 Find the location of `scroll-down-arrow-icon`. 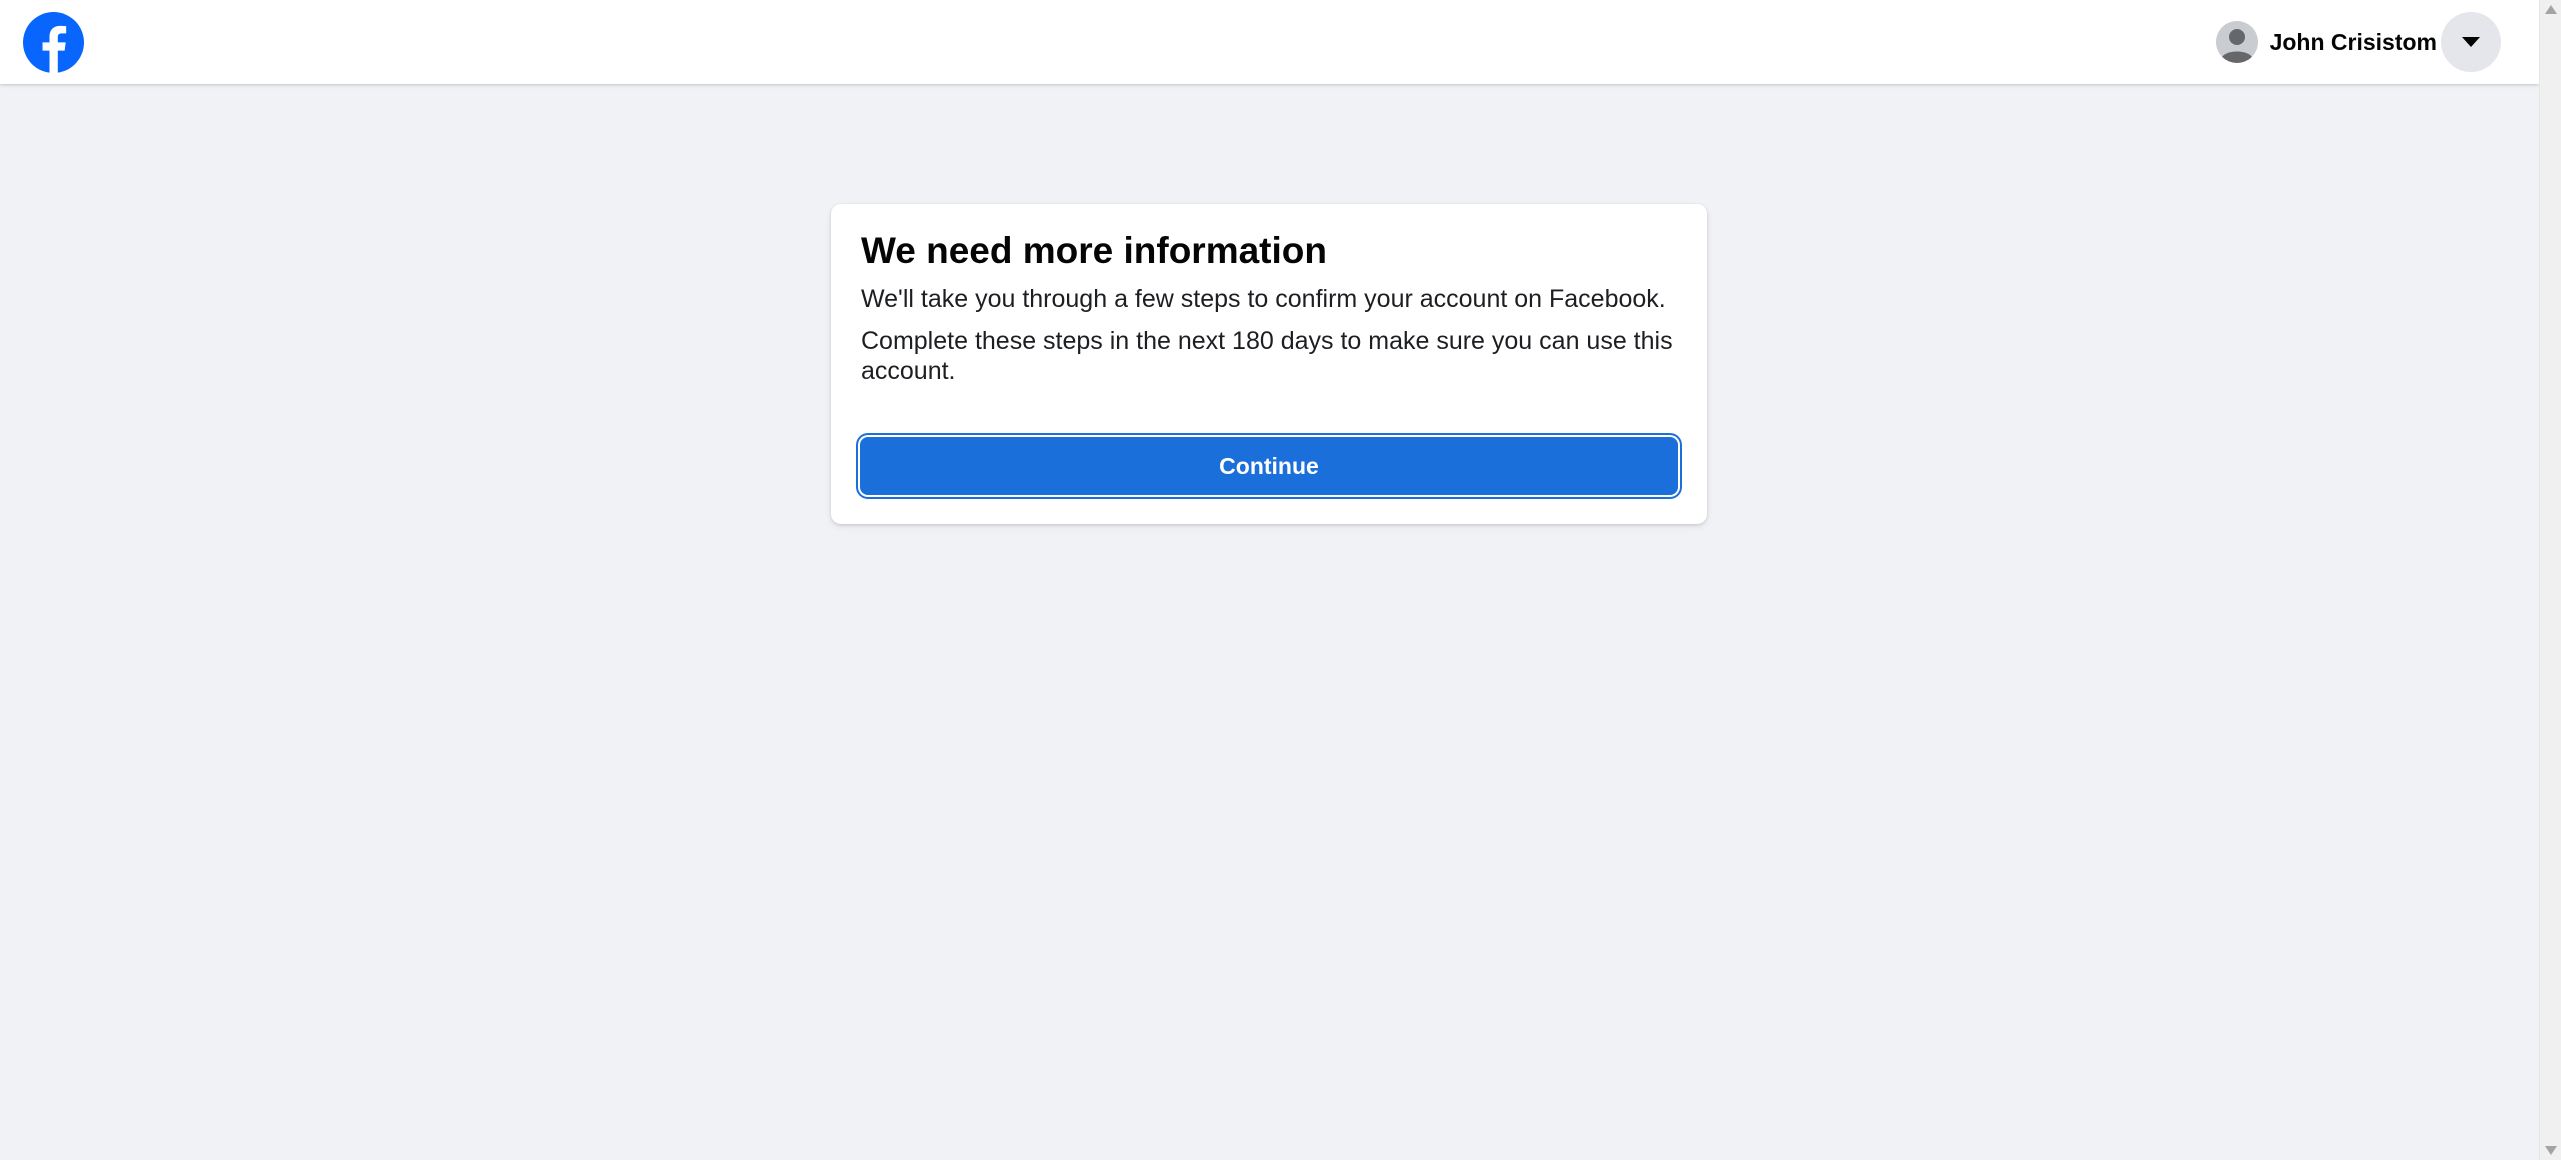

scroll-down-arrow-icon is located at coordinates (2551, 1150).